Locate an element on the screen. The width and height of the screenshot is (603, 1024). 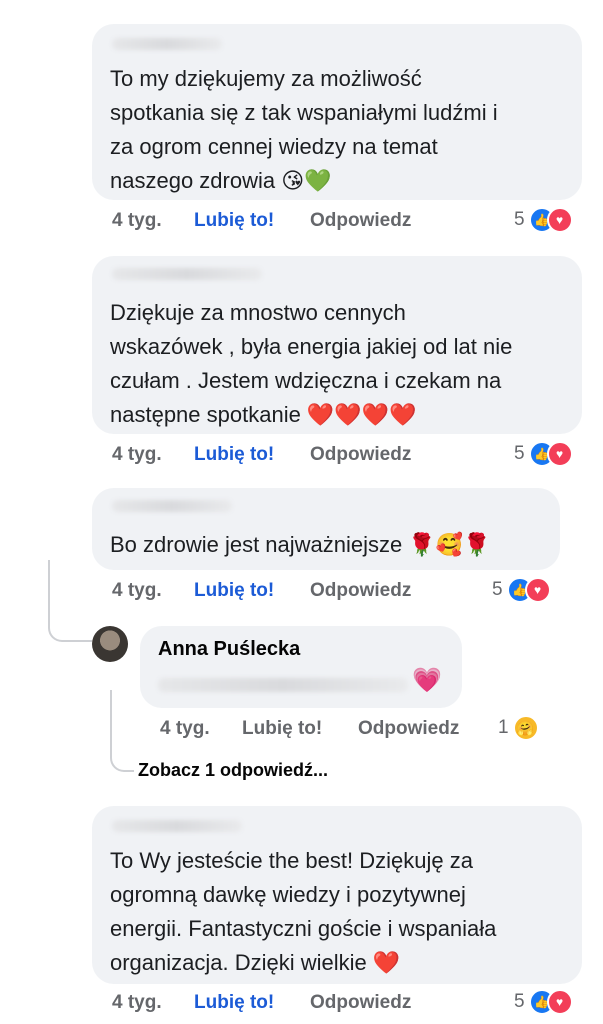
care-icon: 🤗 is located at coordinates (525, 728).